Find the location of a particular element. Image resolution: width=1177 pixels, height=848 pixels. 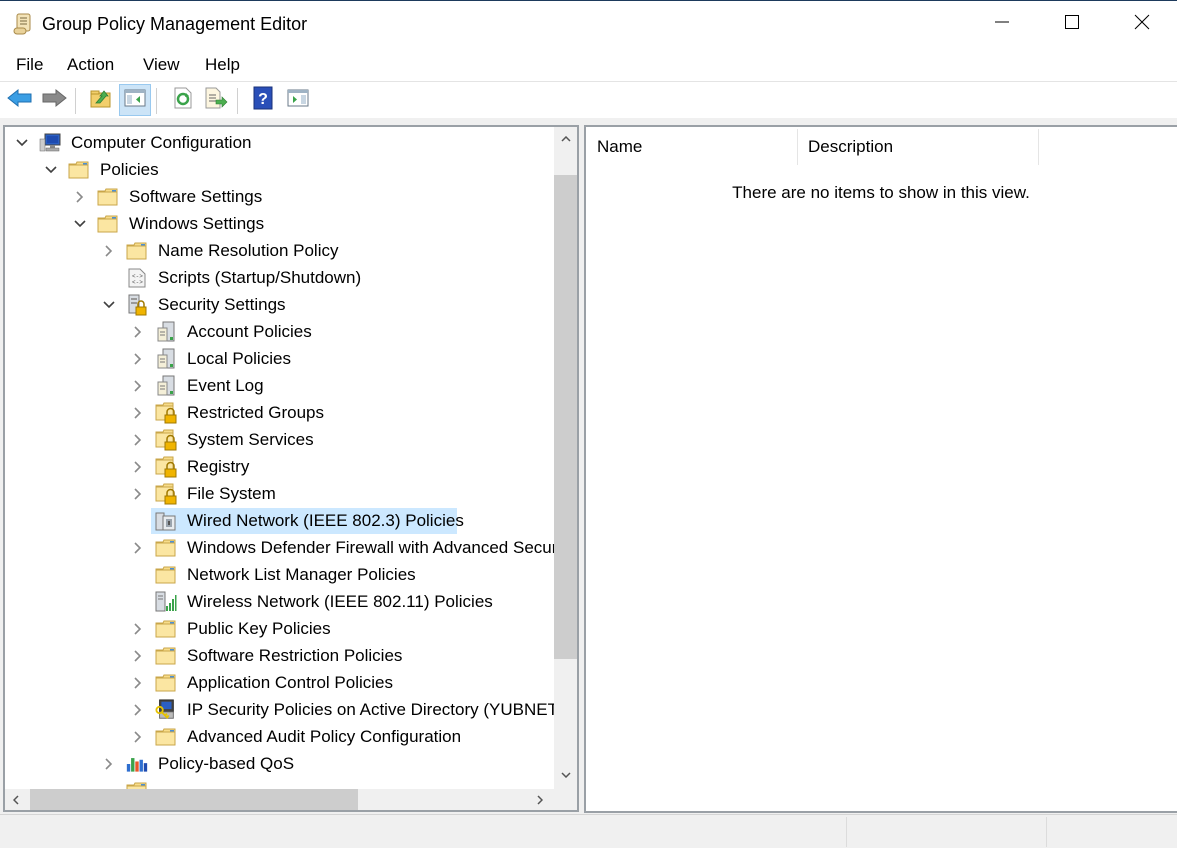

tree-item: Security Settings is located at coordinates (194, 305).